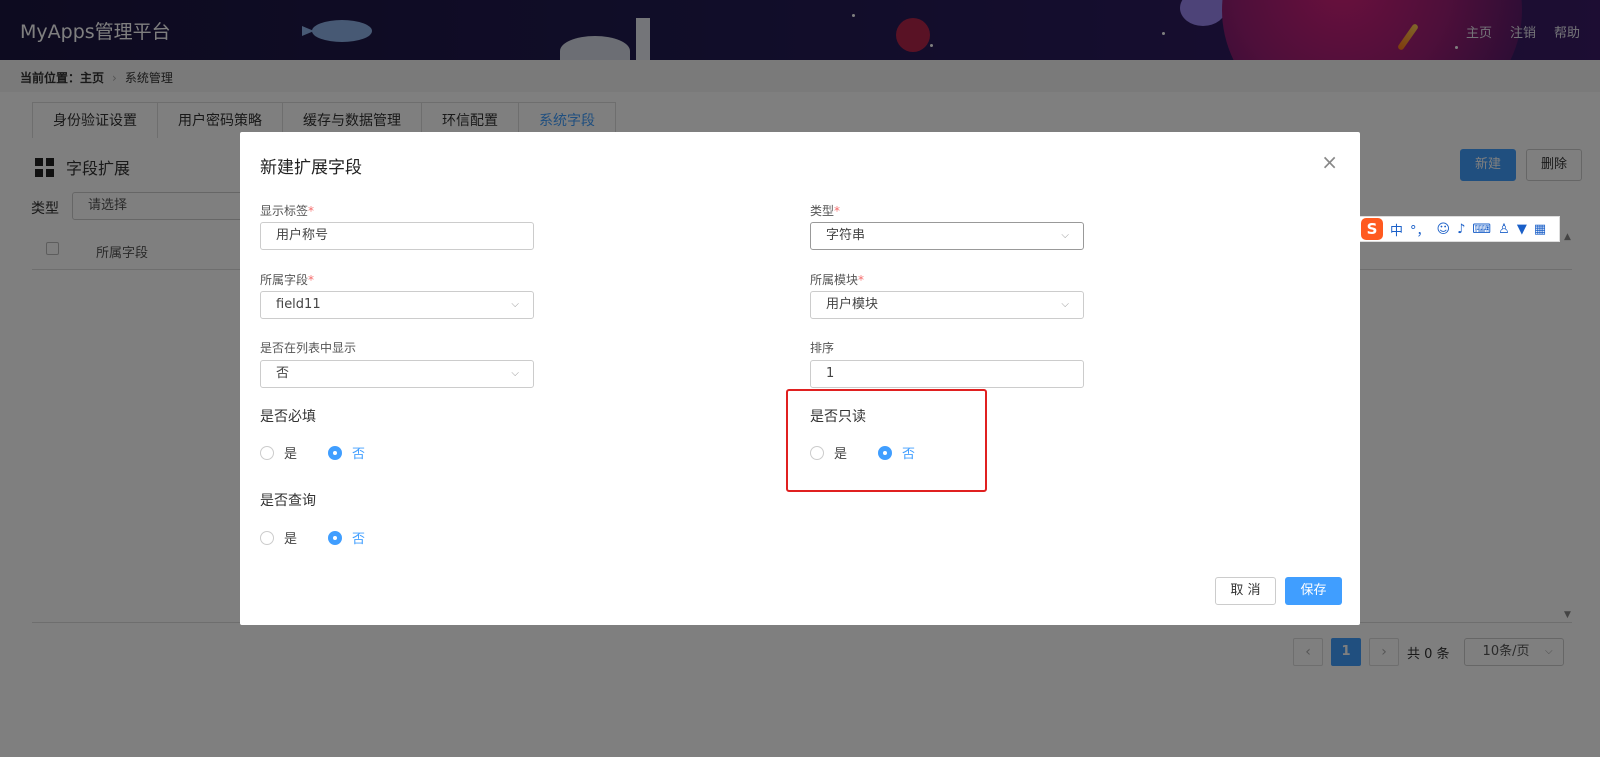 The image size is (1600, 757). Describe the element at coordinates (1444, 229) in the screenshot. I see `emoji-icon: ☺` at that location.